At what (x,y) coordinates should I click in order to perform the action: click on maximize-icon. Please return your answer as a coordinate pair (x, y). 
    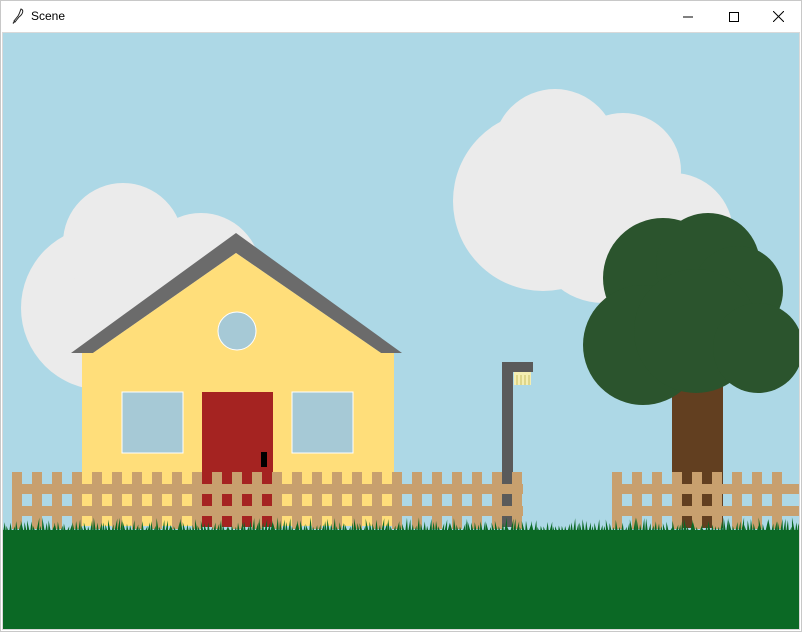
    Looking at the image, I should click on (734, 16).